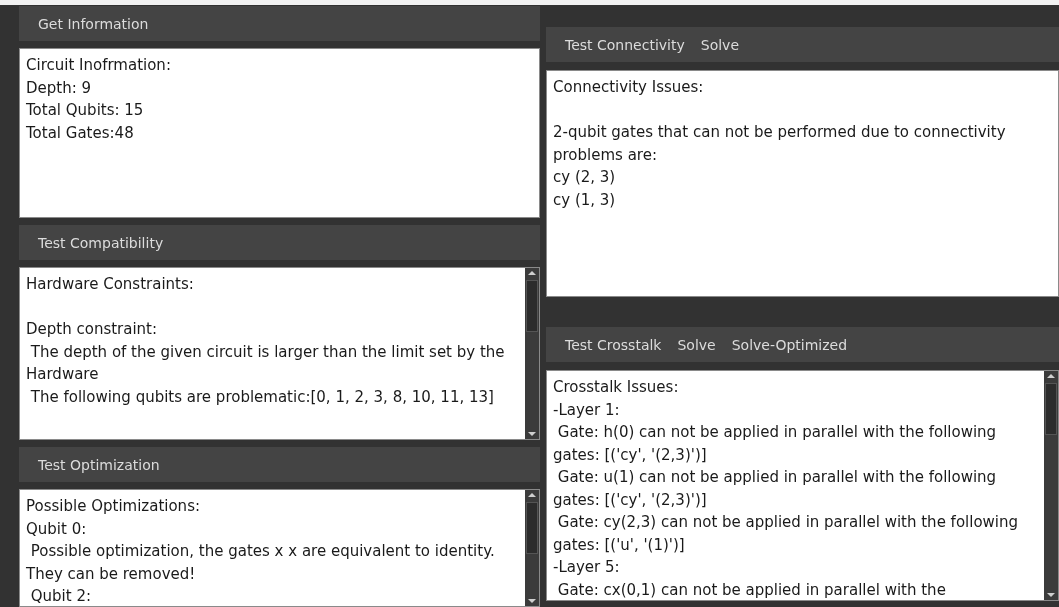  I want to click on output-line: 2-qubit gates that can not be performed due to connectivity problems are:, so click(780, 144).